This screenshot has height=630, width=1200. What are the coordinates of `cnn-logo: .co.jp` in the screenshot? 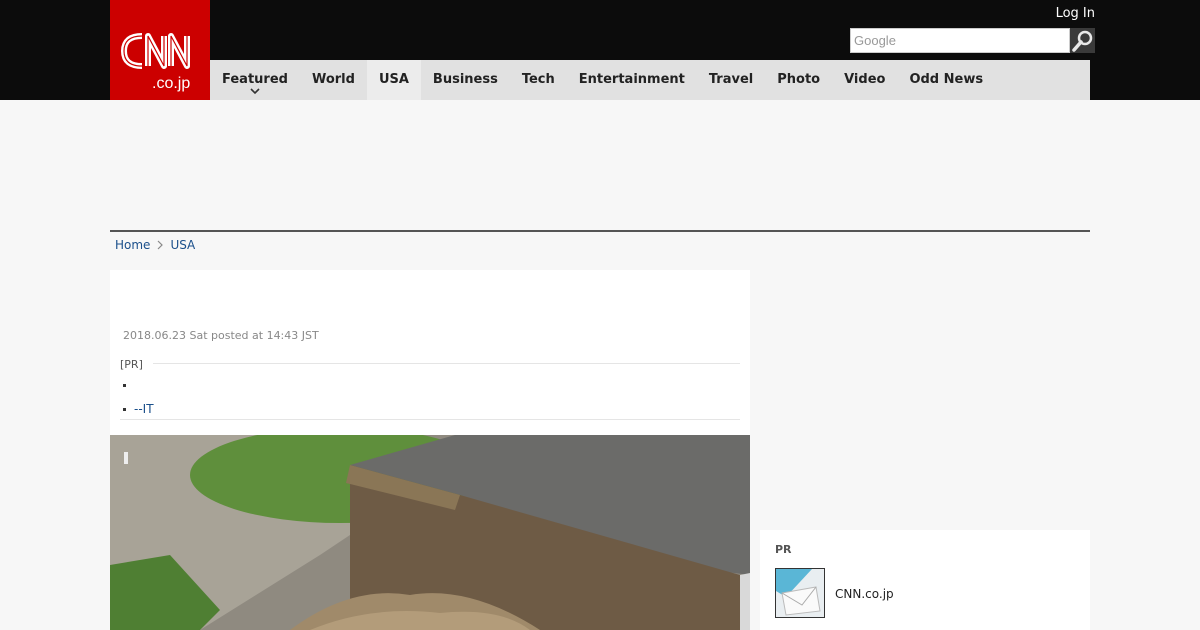 It's located at (160, 50).